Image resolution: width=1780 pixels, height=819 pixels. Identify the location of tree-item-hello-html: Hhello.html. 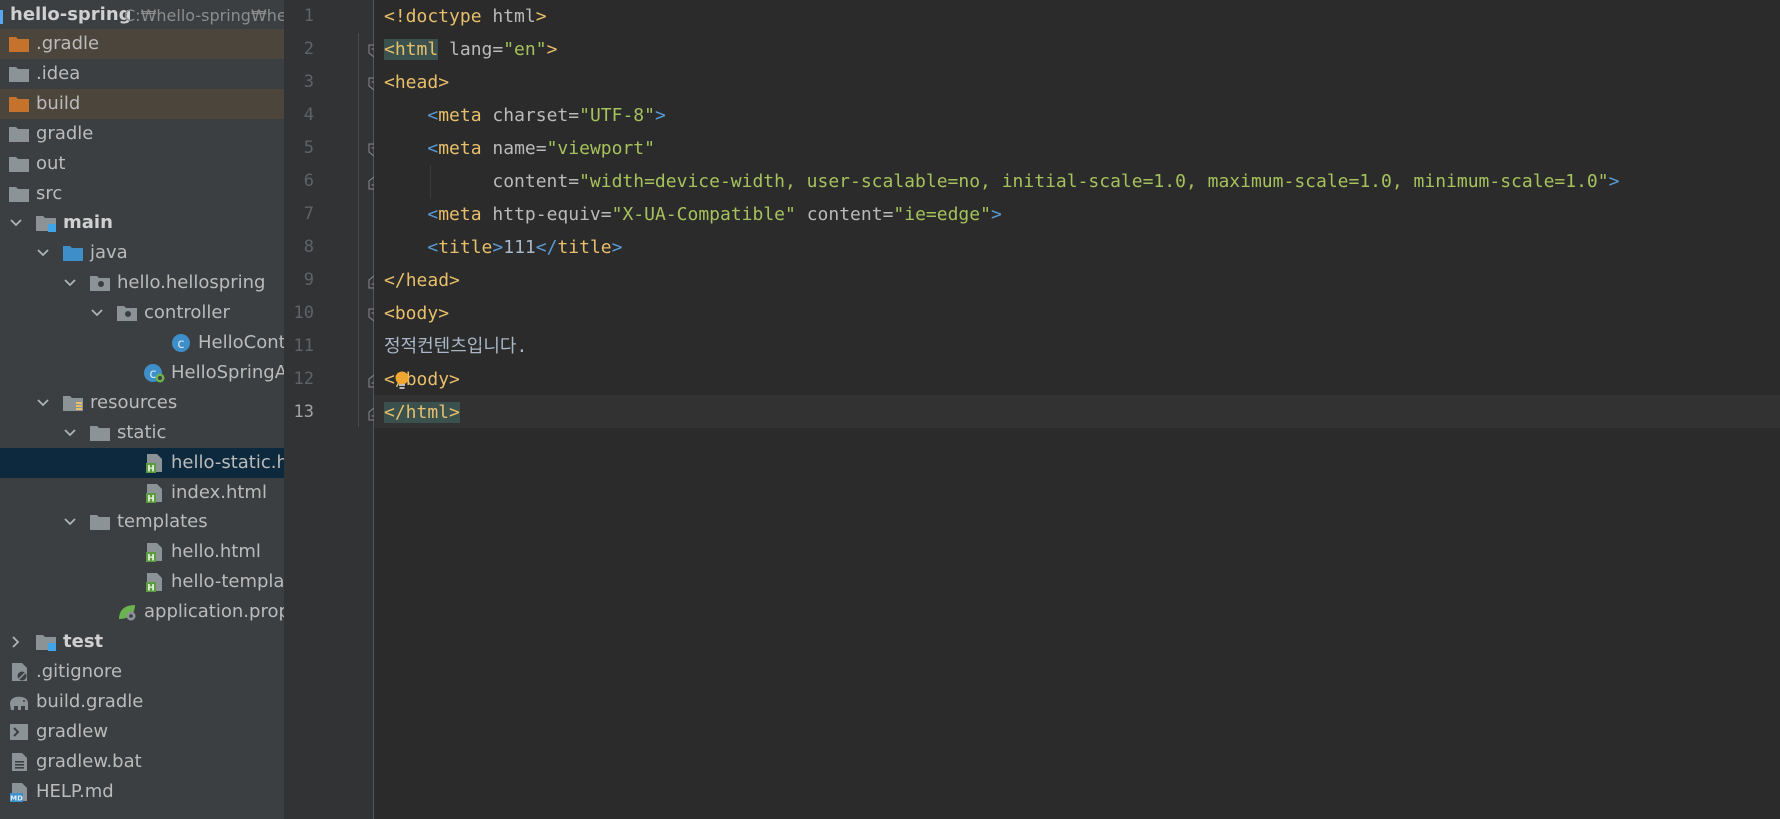
(142, 552).